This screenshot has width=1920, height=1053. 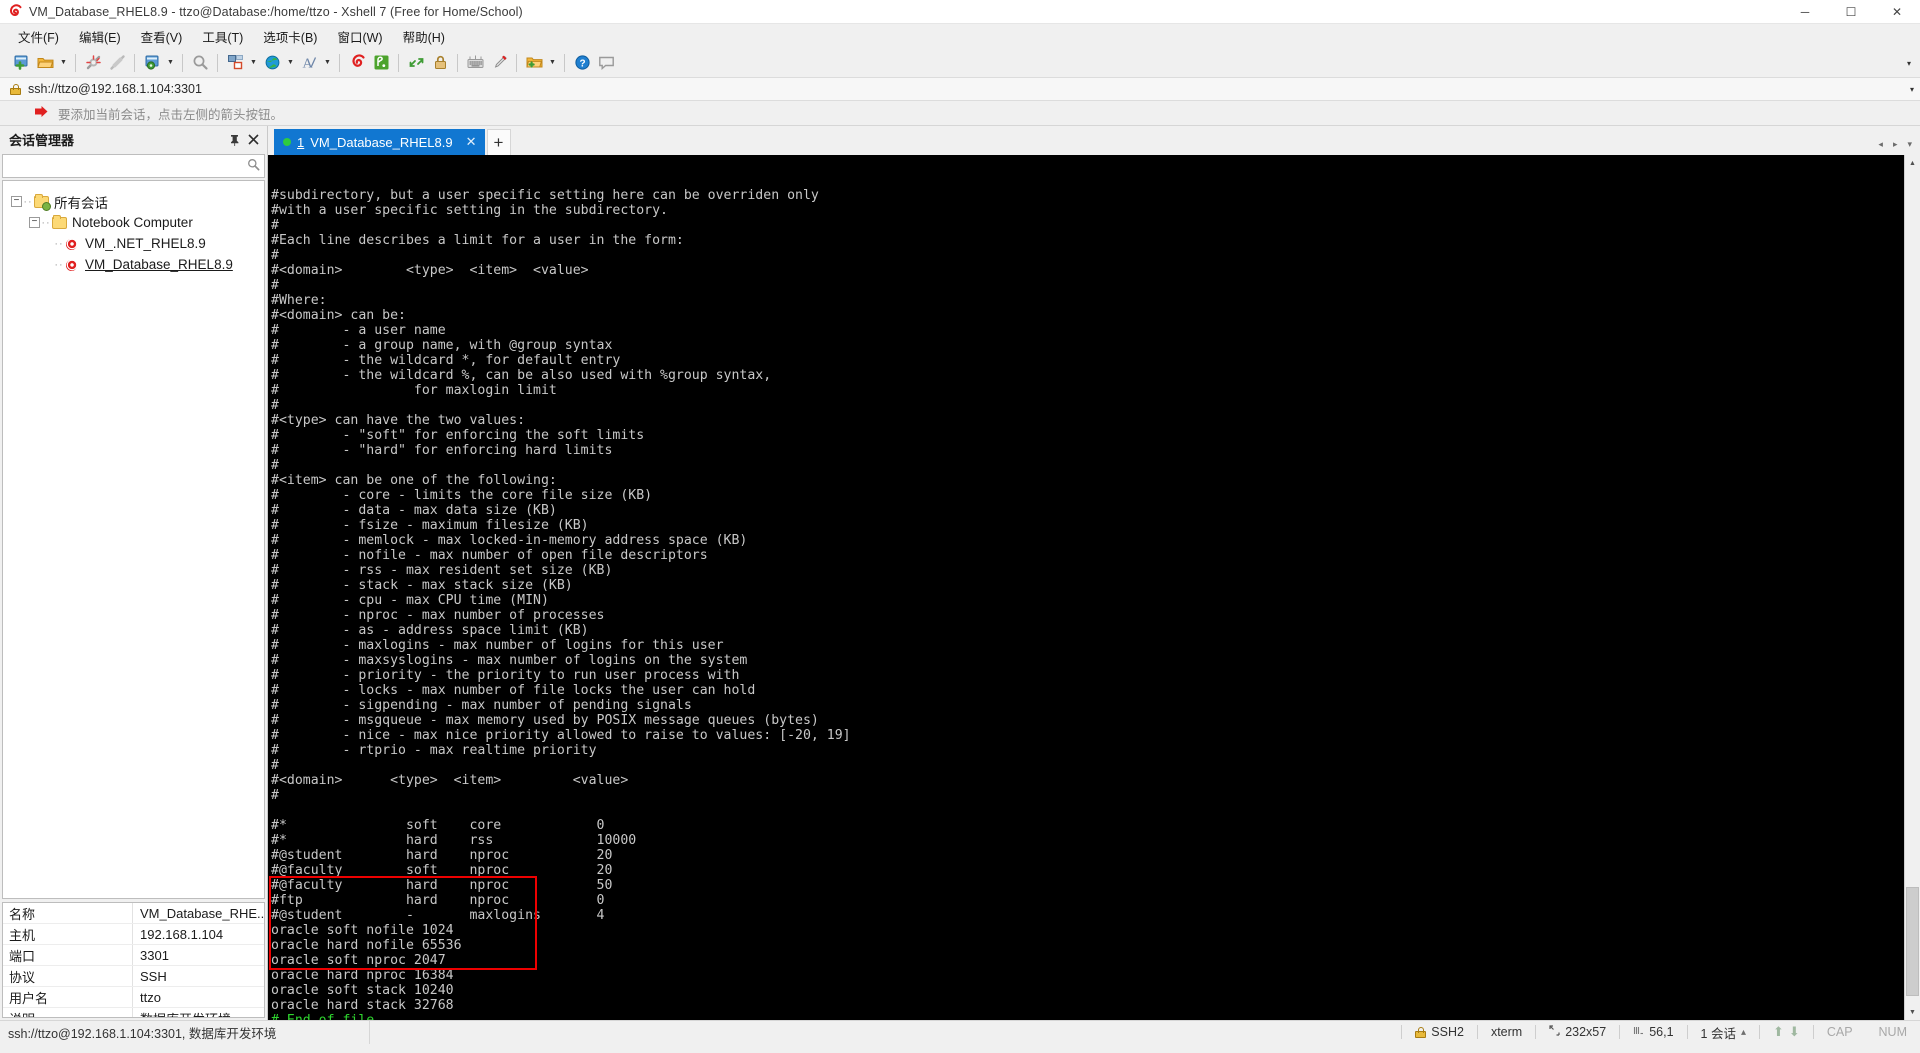 What do you see at coordinates (59, 243) in the screenshot?
I see `tree-dots: ··` at bounding box center [59, 243].